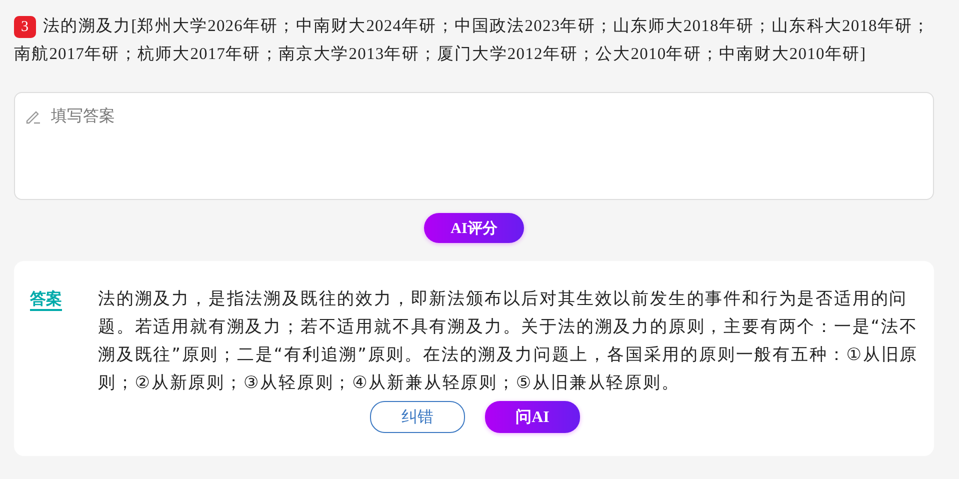 The image size is (959, 479). What do you see at coordinates (473, 40) in the screenshot?
I see `question-text: 3 法的溯及力[郑州大学2026年研；中南财大2024年研；中国政法2023年研；山东师大2018年研；山东科大2018年研；南航2017年研；杭师大2017年研；南京大学2013年研；厦门大学2012年研；公大2010年研；中南财大2010年研]` at bounding box center [473, 40].